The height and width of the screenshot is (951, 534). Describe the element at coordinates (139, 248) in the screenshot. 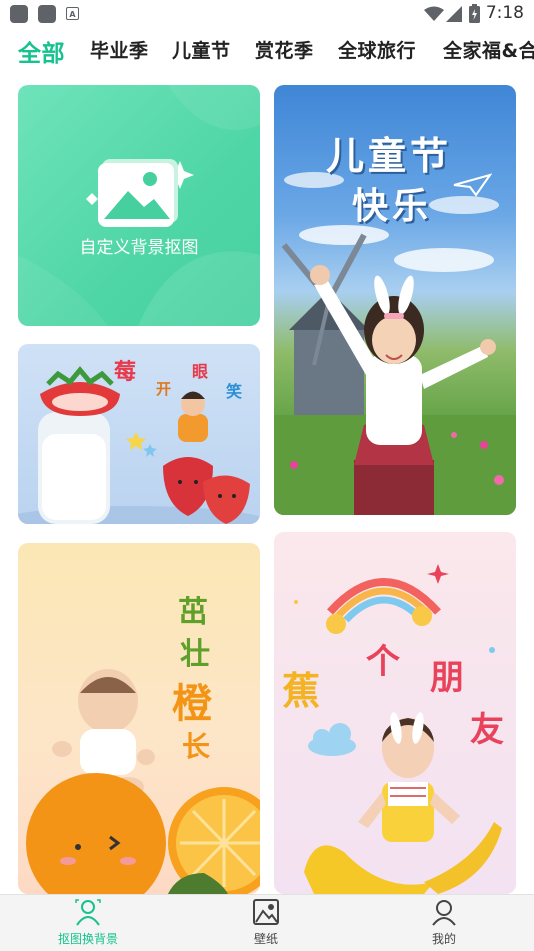

I see `custom-background-label: 自定义背景抠图` at that location.